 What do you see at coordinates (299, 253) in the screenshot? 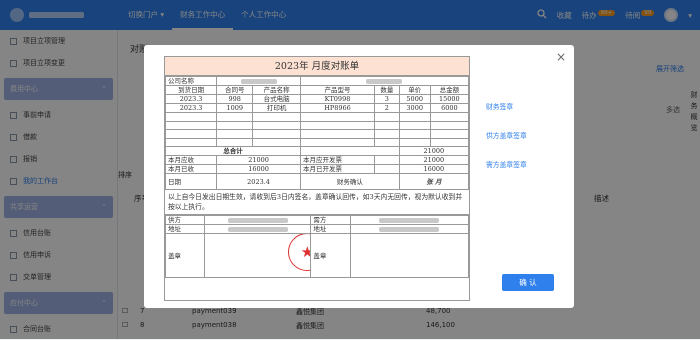
I see `company-seal-stamp: ★` at bounding box center [299, 253].